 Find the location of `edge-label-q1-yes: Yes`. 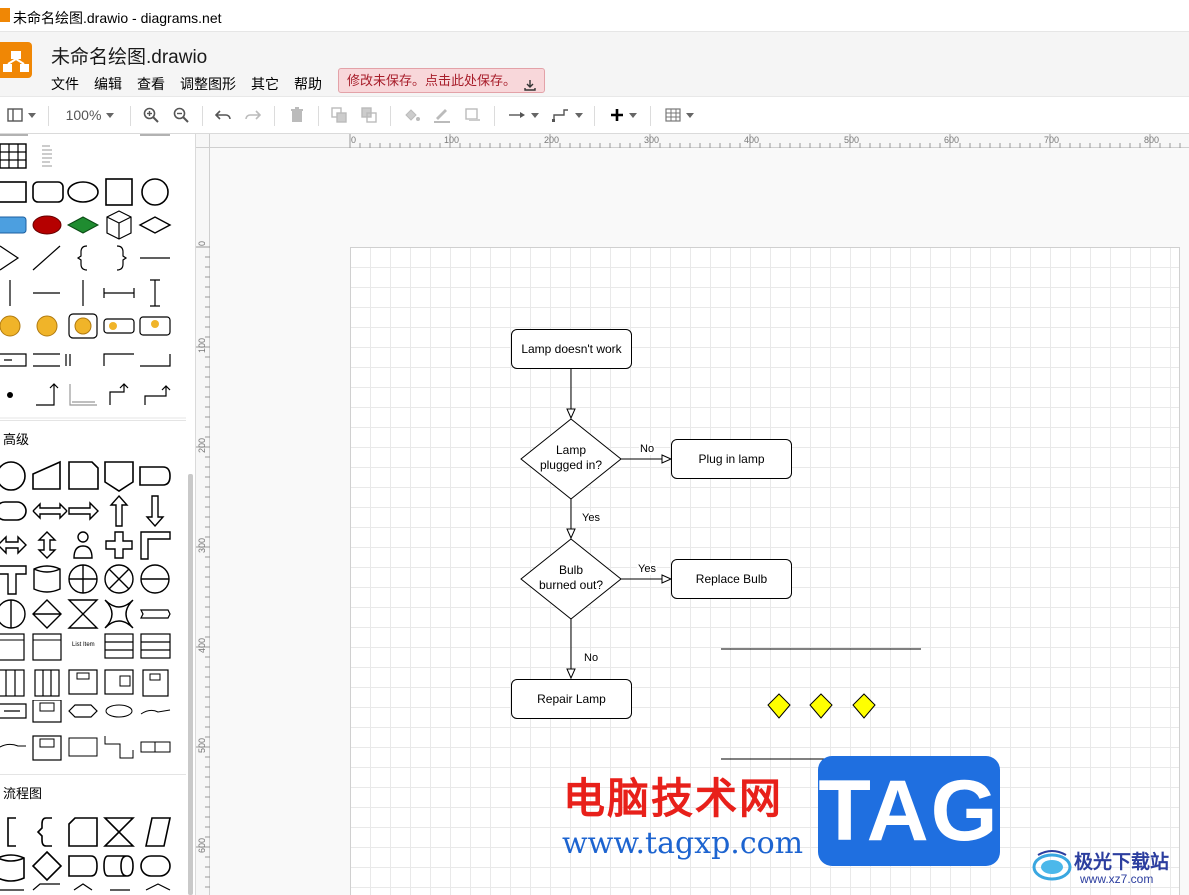

edge-label-q1-yes: Yes is located at coordinates (591, 518).